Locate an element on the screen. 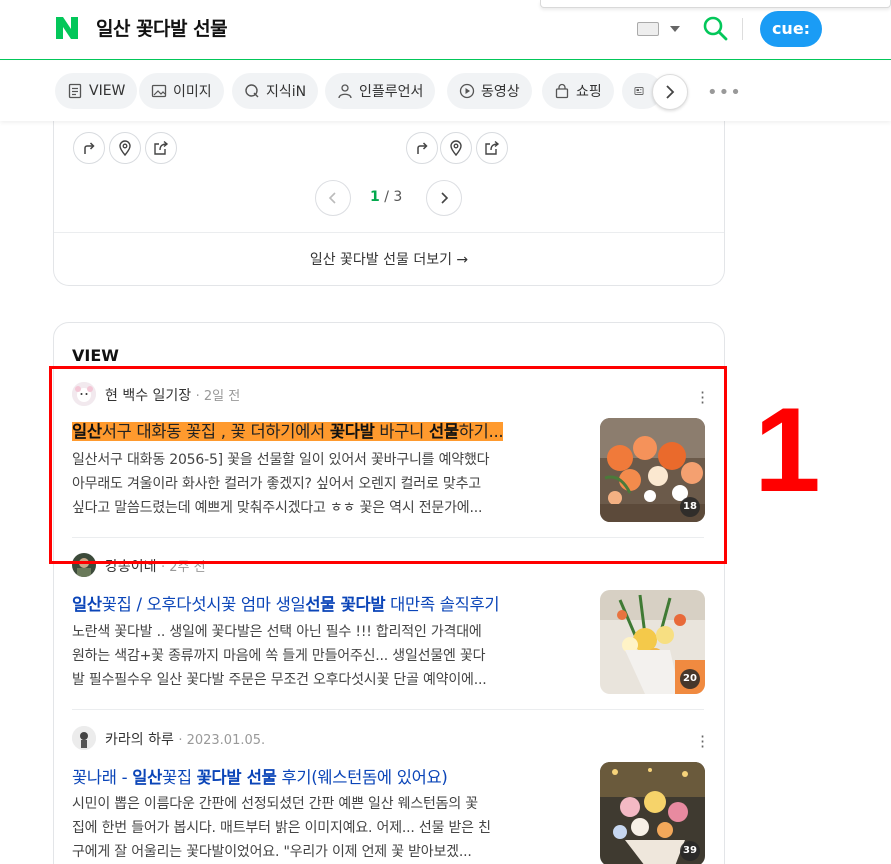 This screenshot has height=864, width=891. tab-label: 쇼핑 is located at coordinates (589, 92).